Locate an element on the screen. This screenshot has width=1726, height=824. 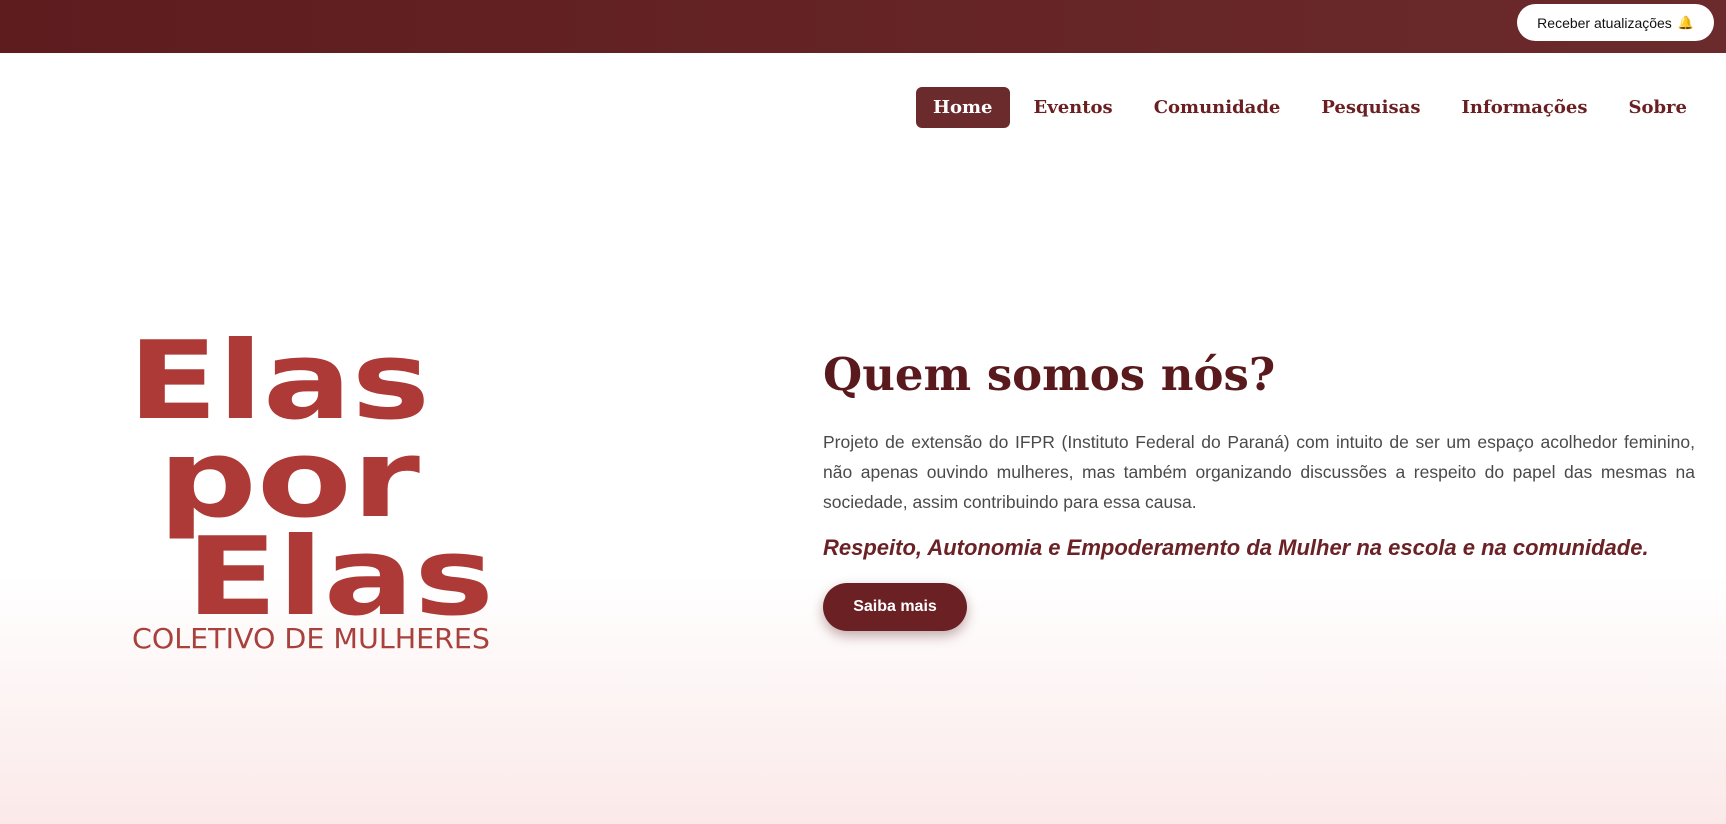
nav-item-home: Home is located at coordinates (963, 107).